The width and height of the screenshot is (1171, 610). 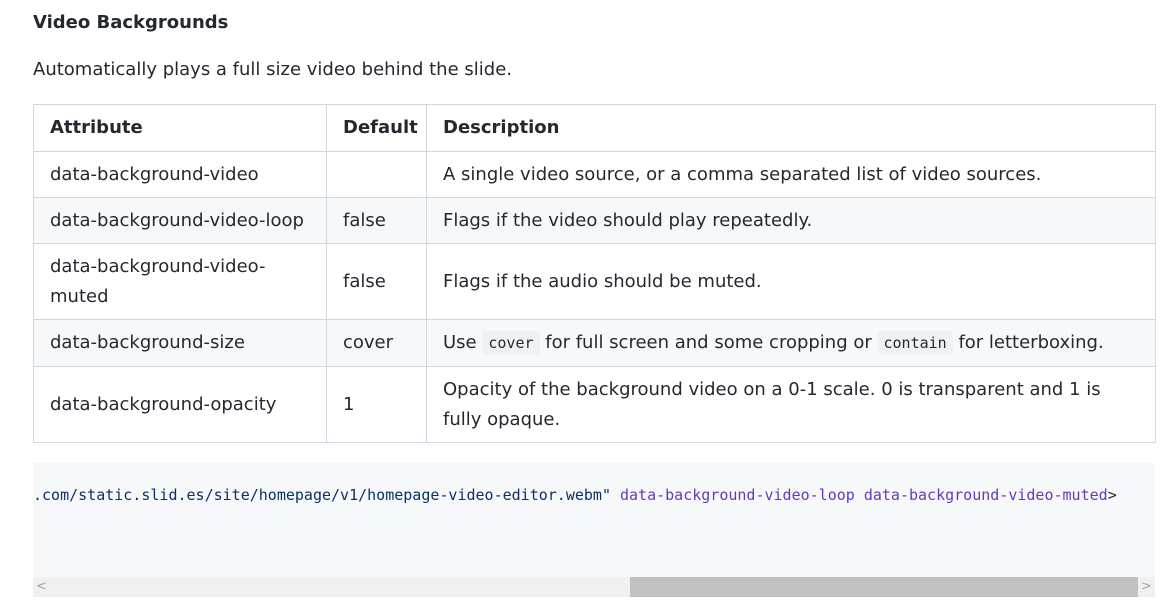 What do you see at coordinates (180, 128) in the screenshot?
I see `column-header-attribute: Attribute` at bounding box center [180, 128].